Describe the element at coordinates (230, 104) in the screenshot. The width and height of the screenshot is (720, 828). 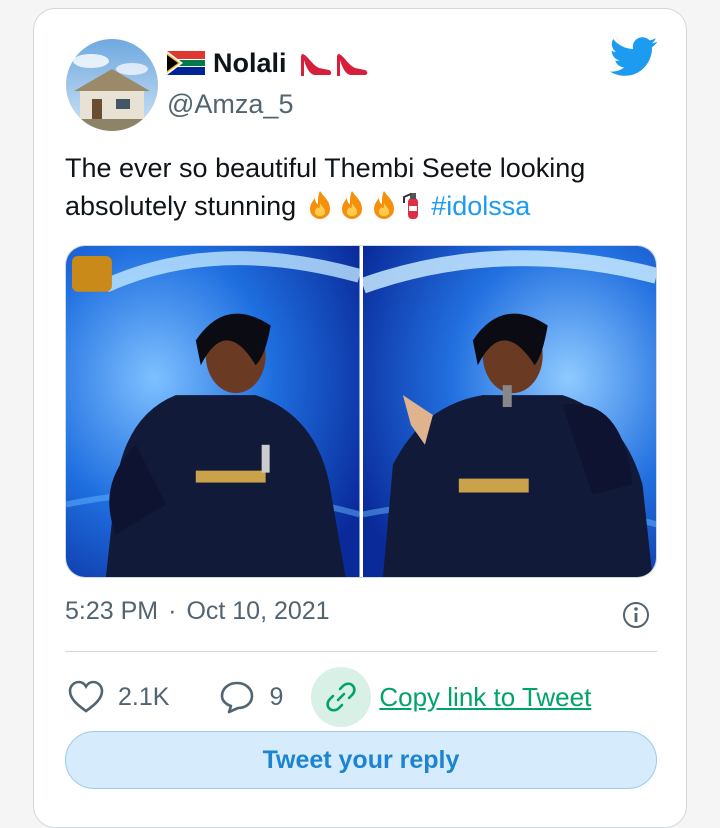
I see `author-handle: @Amza_5` at that location.